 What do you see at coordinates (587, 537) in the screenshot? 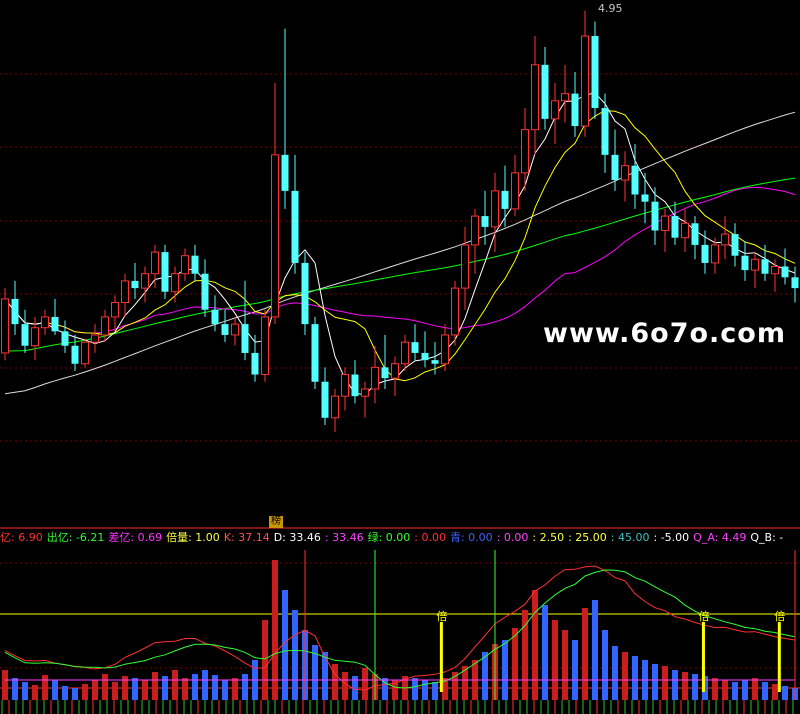
I see `indicator-item: : 25.00` at bounding box center [587, 537].